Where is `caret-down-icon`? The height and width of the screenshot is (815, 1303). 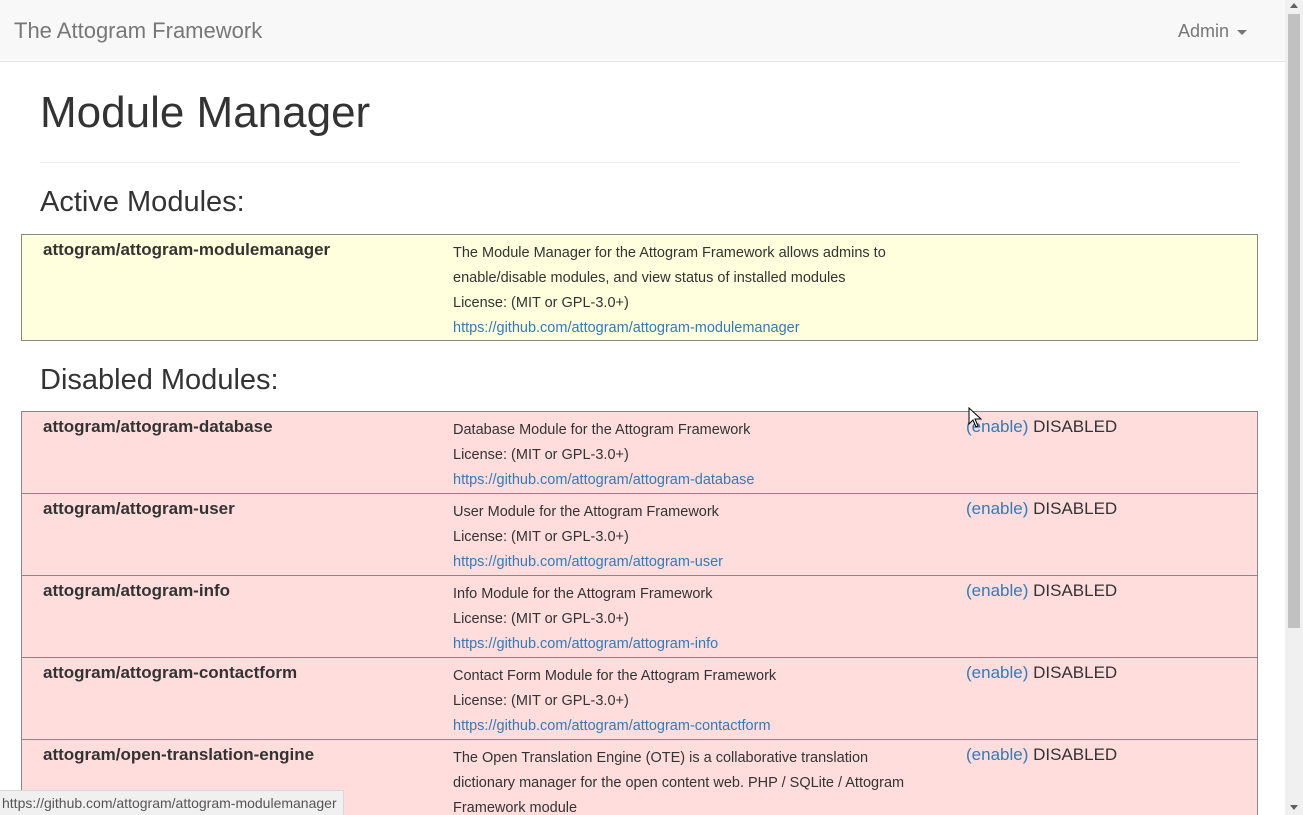 caret-down-icon is located at coordinates (1242, 32).